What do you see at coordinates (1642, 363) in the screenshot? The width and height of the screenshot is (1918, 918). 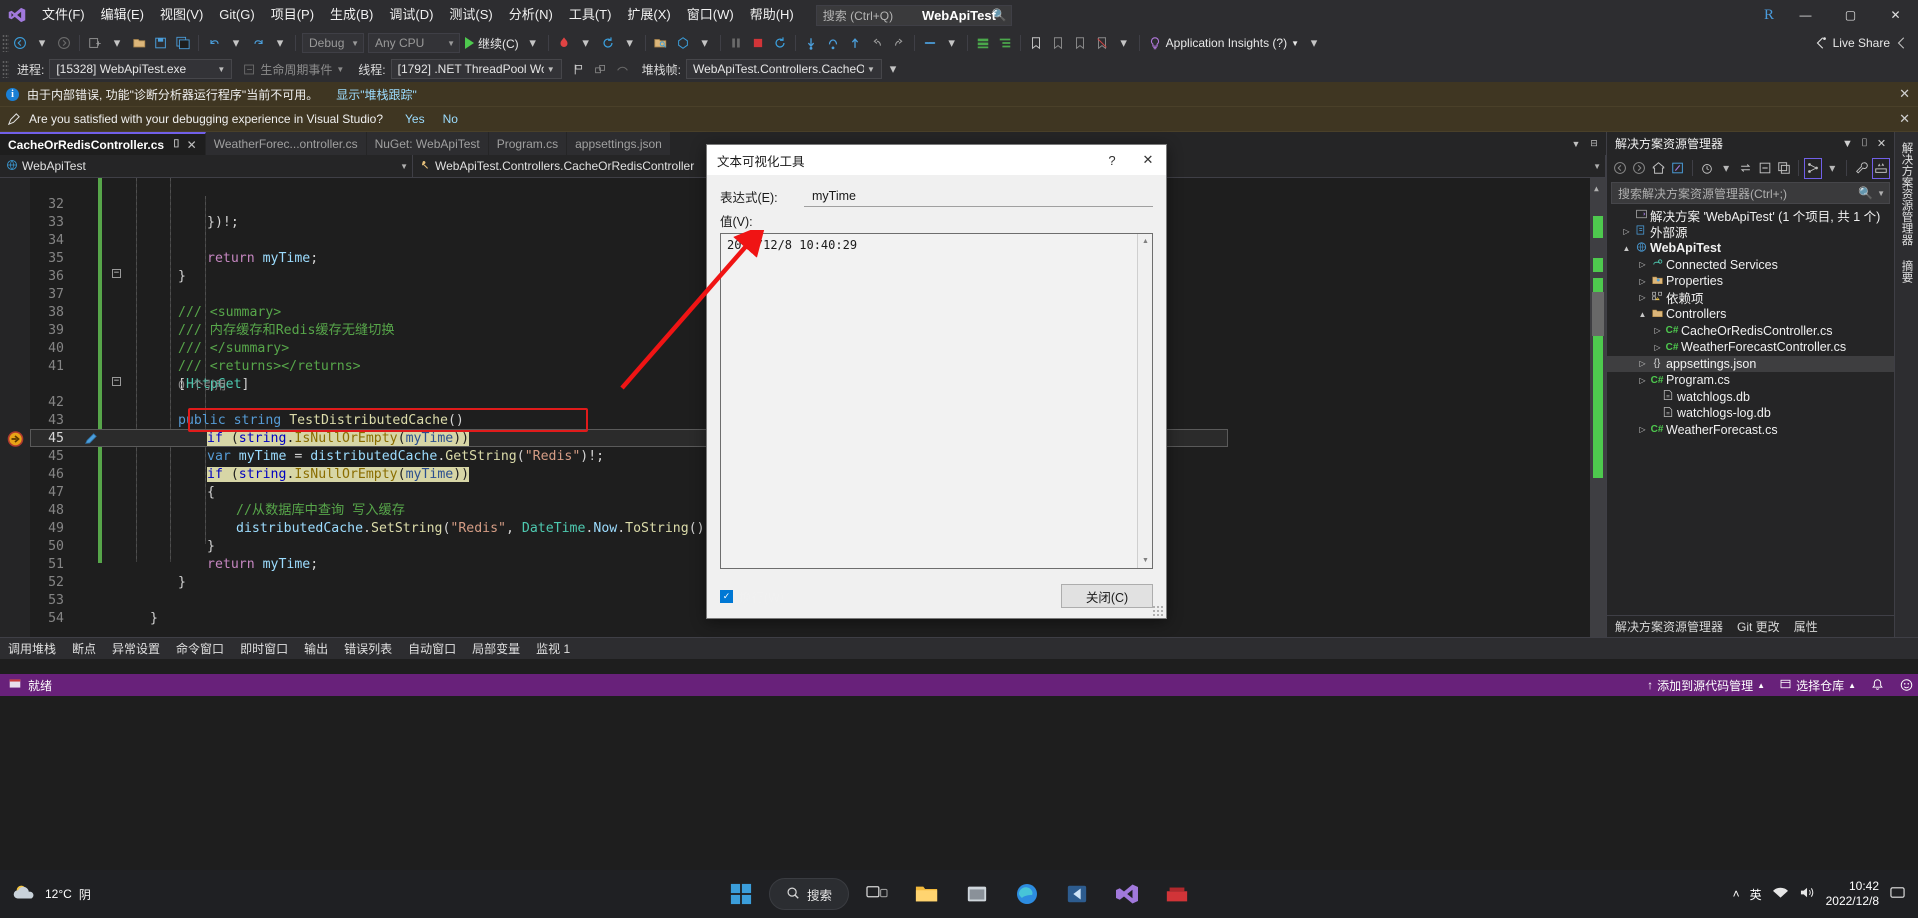 I see `twisty-appsettings: ▷` at bounding box center [1642, 363].